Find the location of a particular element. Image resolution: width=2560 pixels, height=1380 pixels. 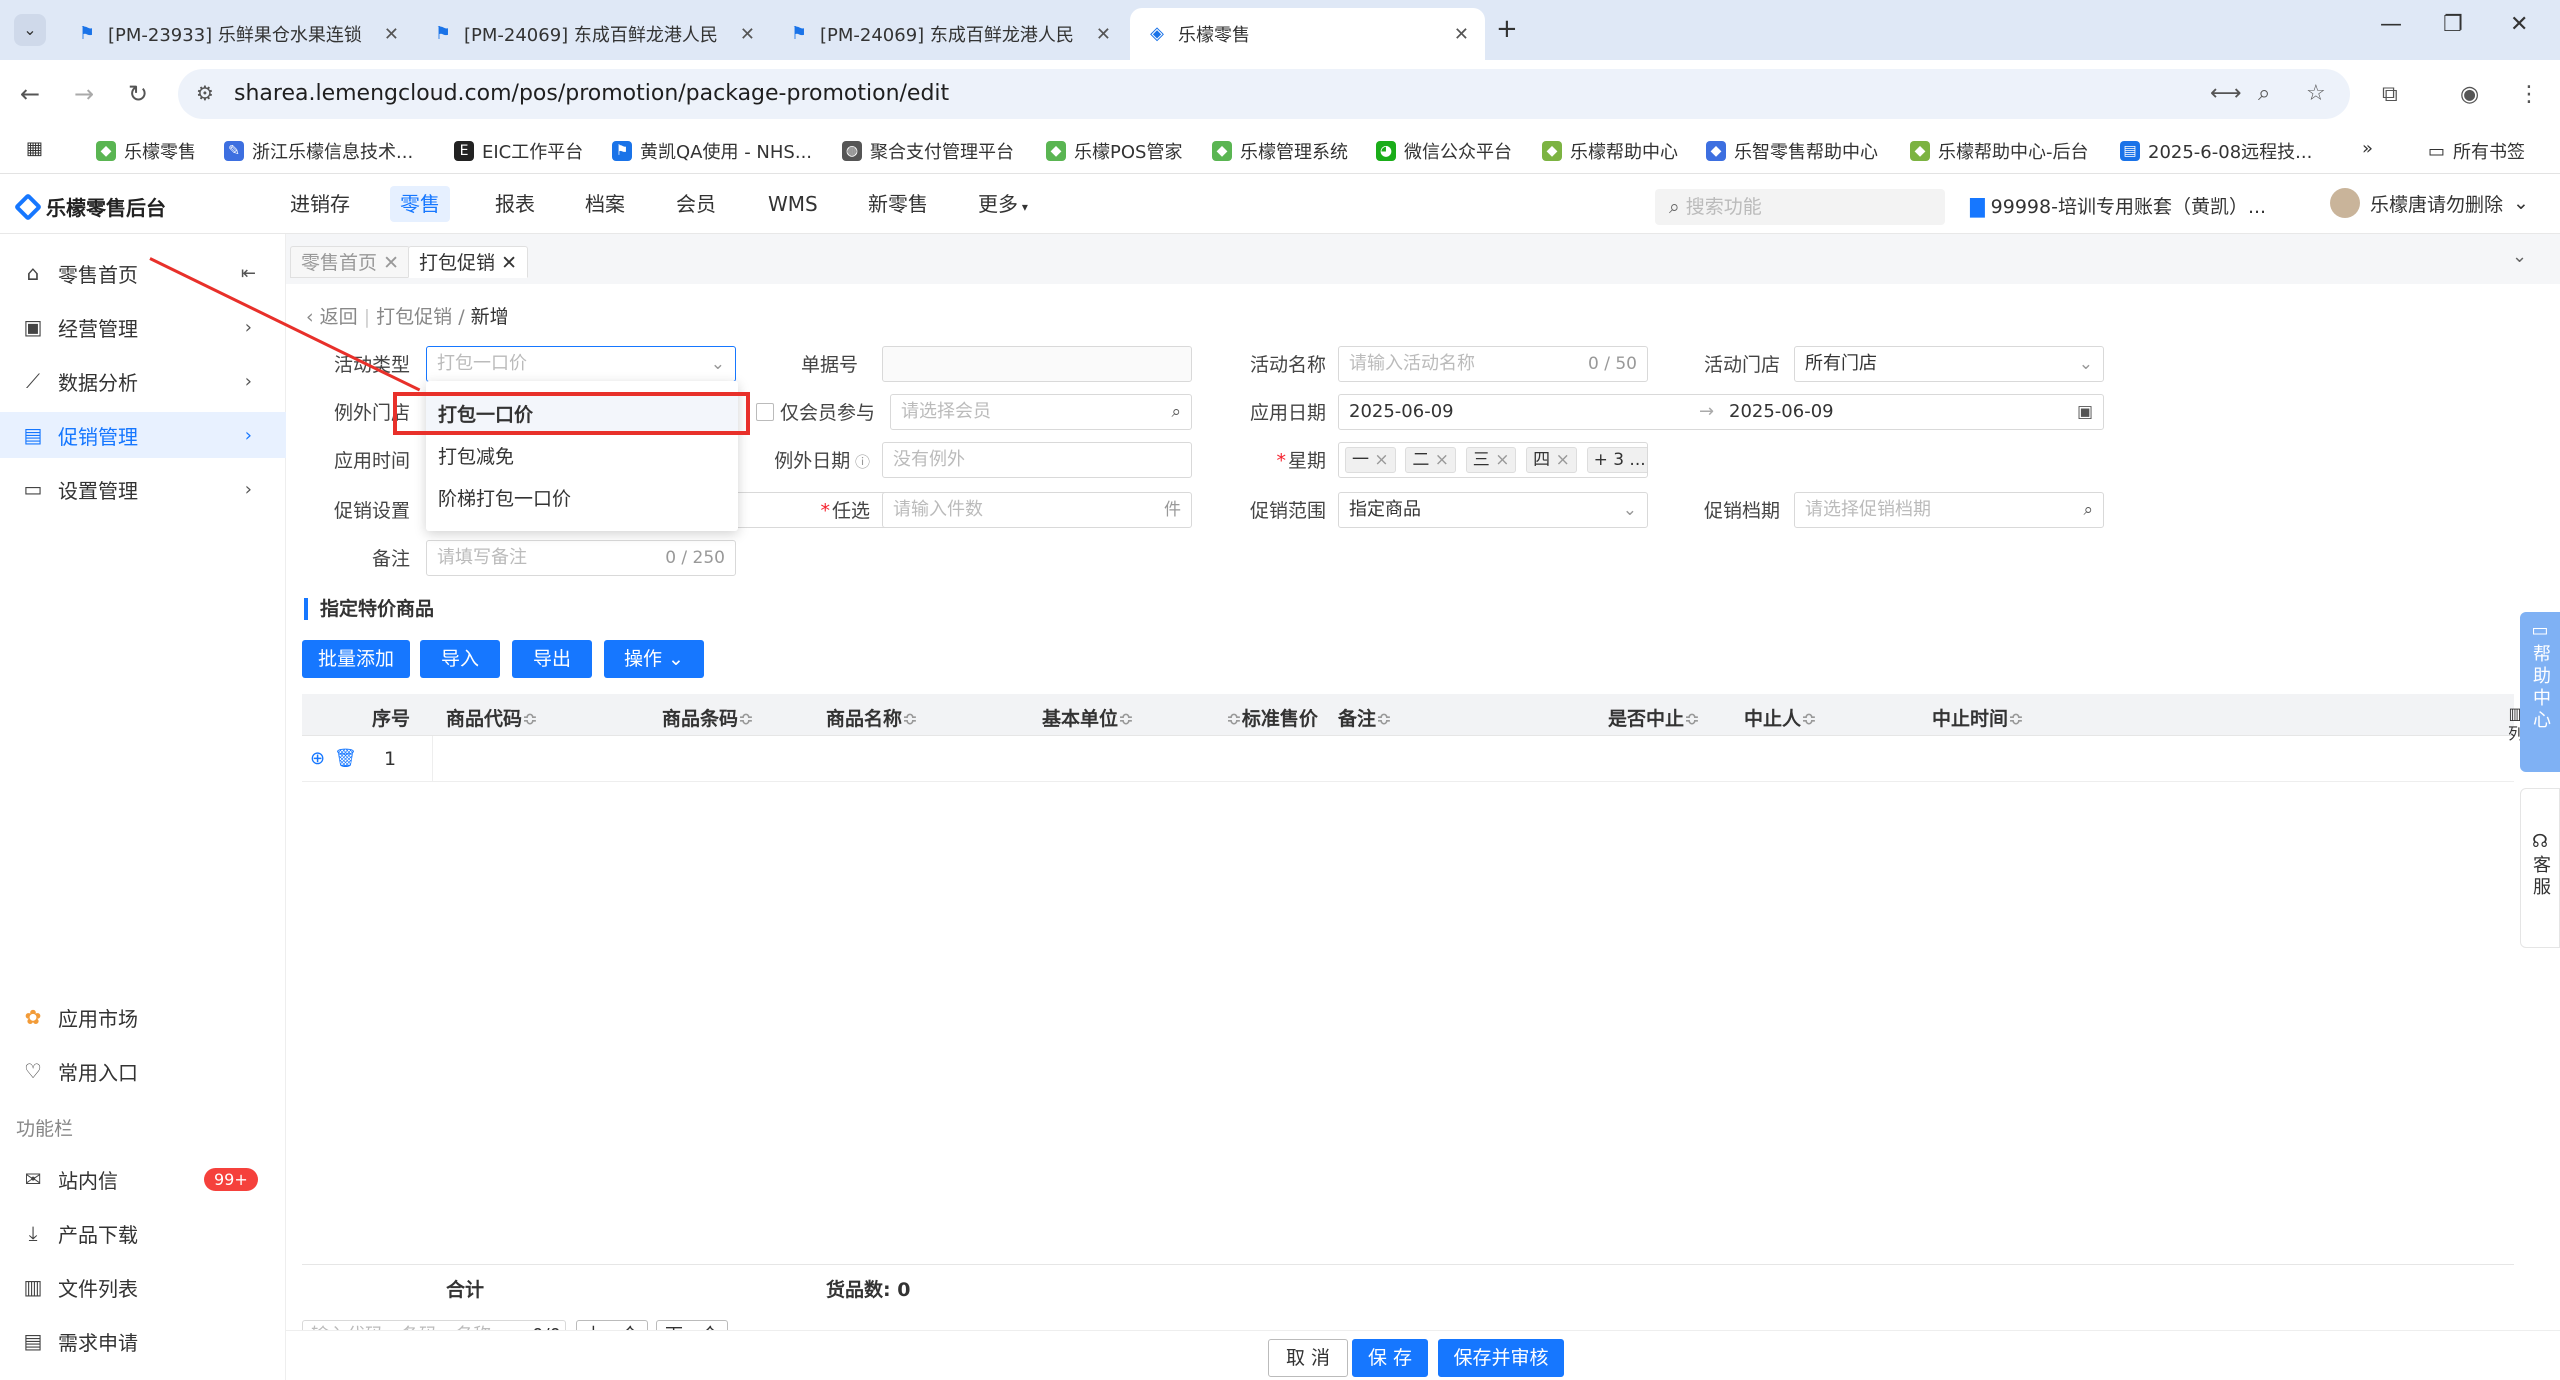

nav-new-retail: 新零售 is located at coordinates (898, 204).